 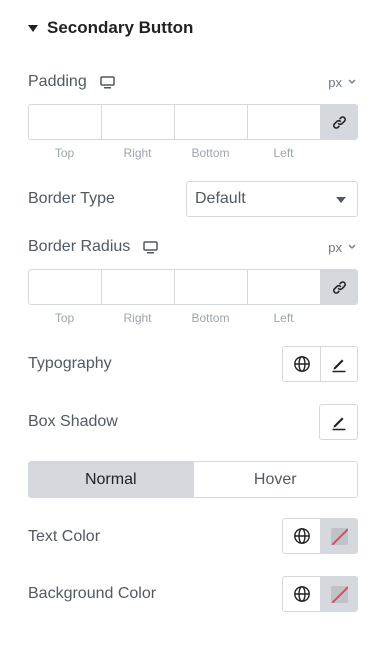 I want to click on border-radius-right-label: Right, so click(x=137, y=318).